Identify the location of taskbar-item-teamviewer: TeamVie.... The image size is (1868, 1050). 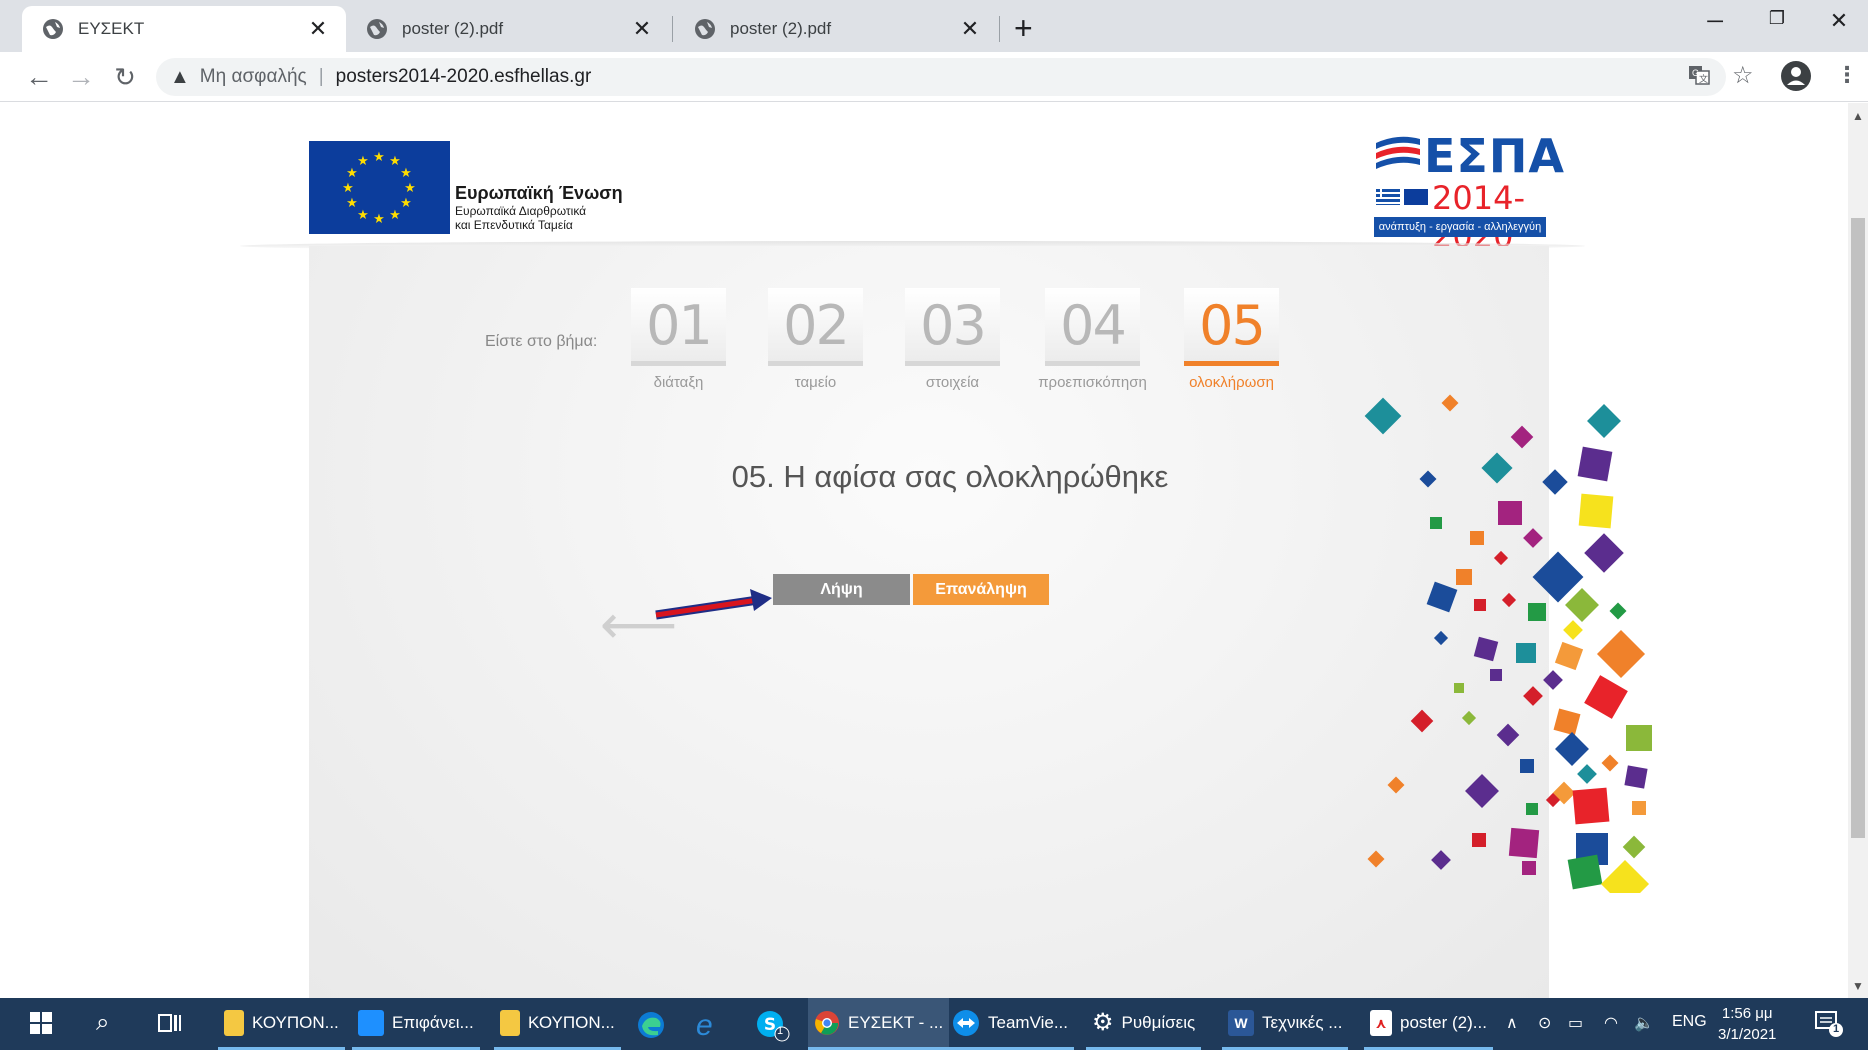
(1010, 1024).